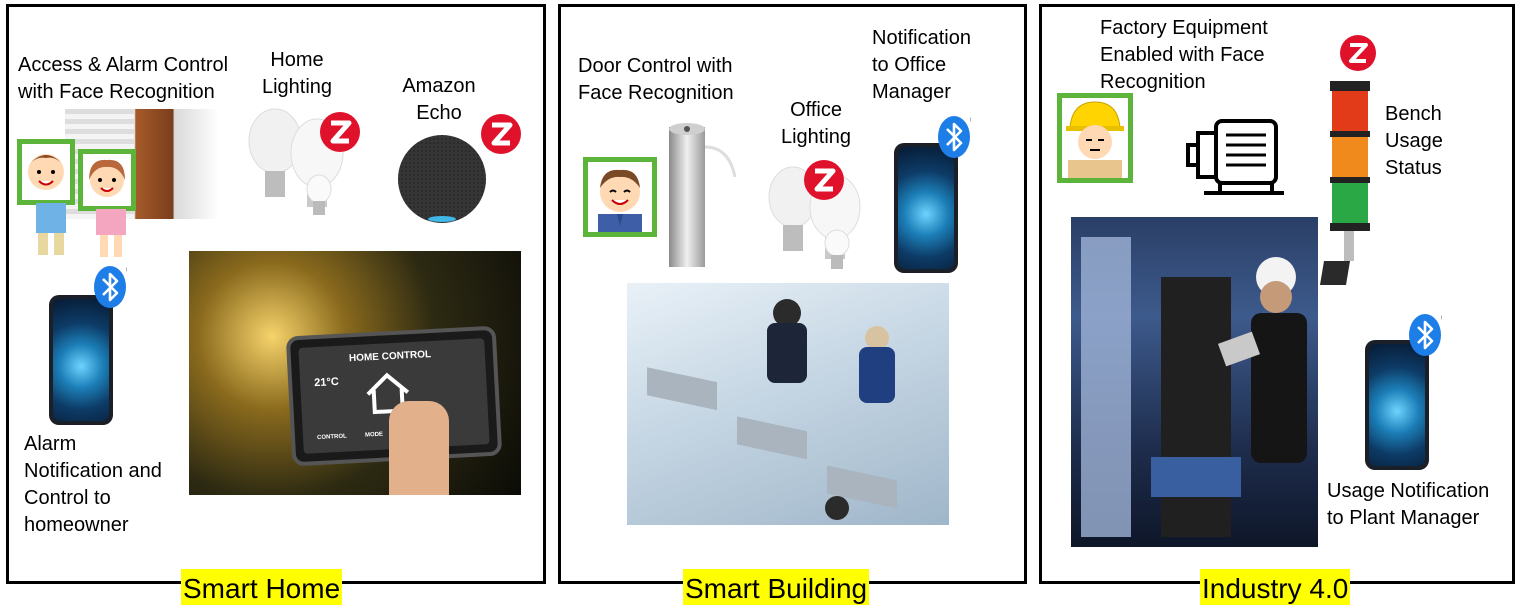 The image size is (1520, 605). I want to click on hand-figure, so click(419, 448).